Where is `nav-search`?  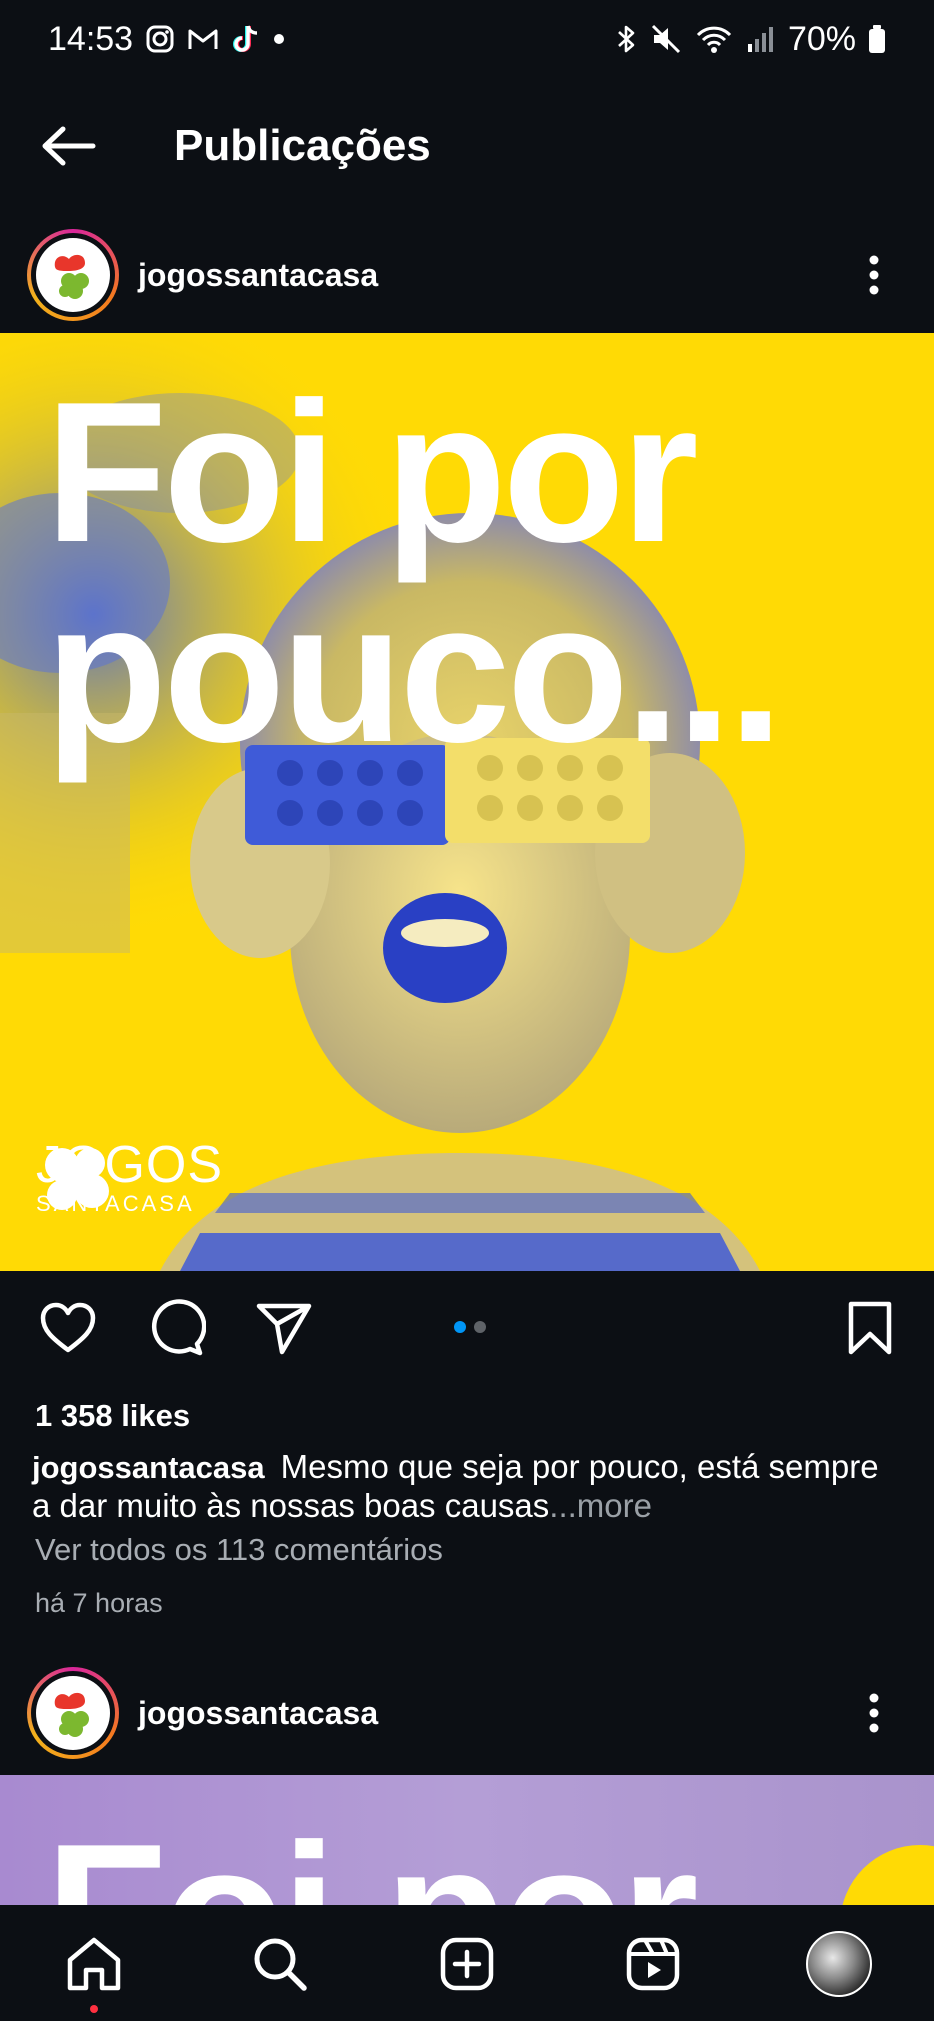 nav-search is located at coordinates (280, 1964).